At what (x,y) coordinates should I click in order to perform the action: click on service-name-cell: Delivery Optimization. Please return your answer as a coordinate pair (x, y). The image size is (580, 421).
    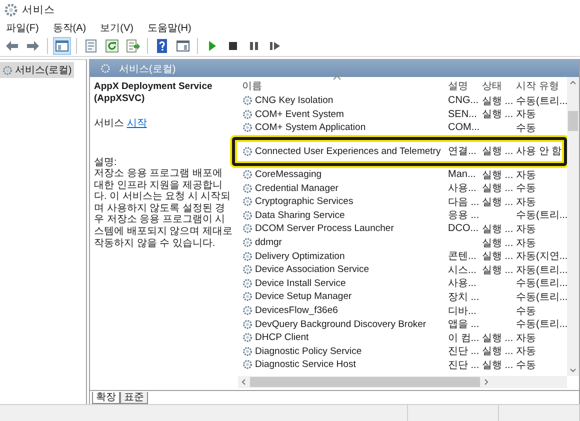
    Looking at the image, I should click on (300, 256).